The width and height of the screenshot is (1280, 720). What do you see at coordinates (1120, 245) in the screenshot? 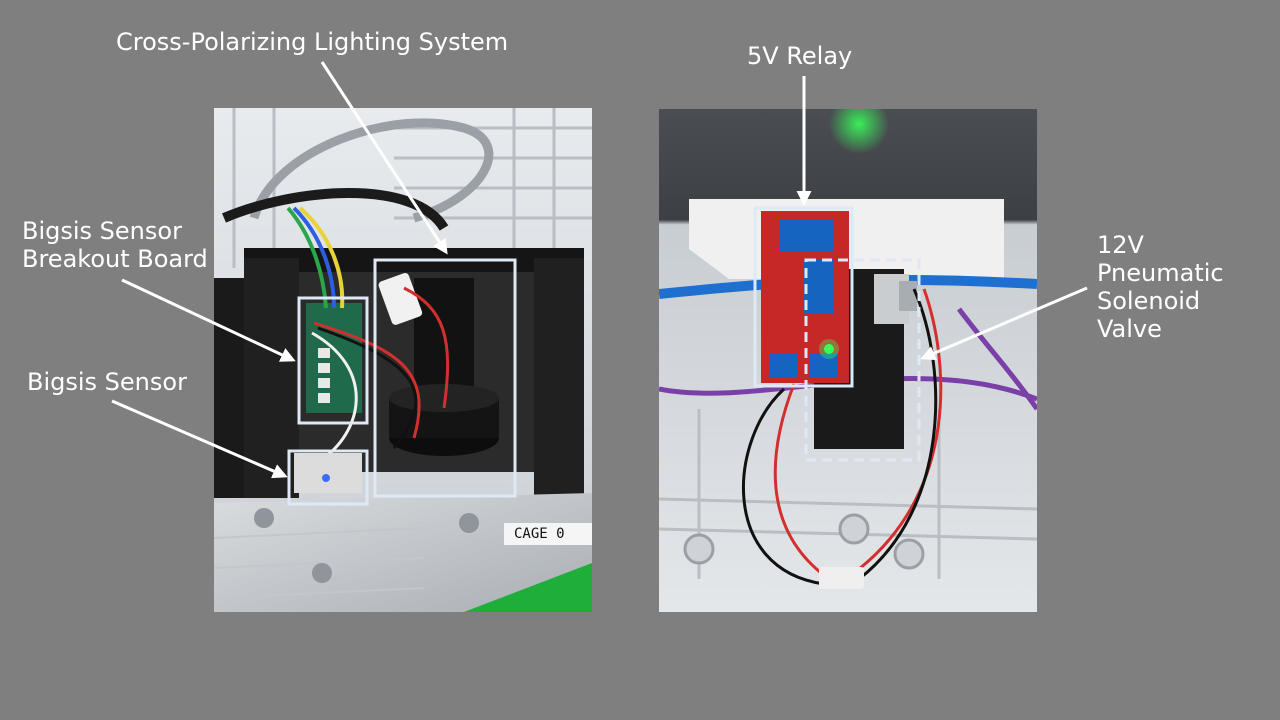
I see `solenoid-valve-label-line1: 12V` at bounding box center [1120, 245].